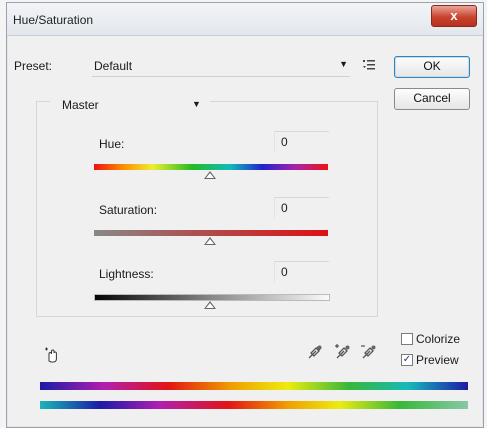  Describe the element at coordinates (343, 352) in the screenshot. I see `eyedropper-plus-icon` at that location.